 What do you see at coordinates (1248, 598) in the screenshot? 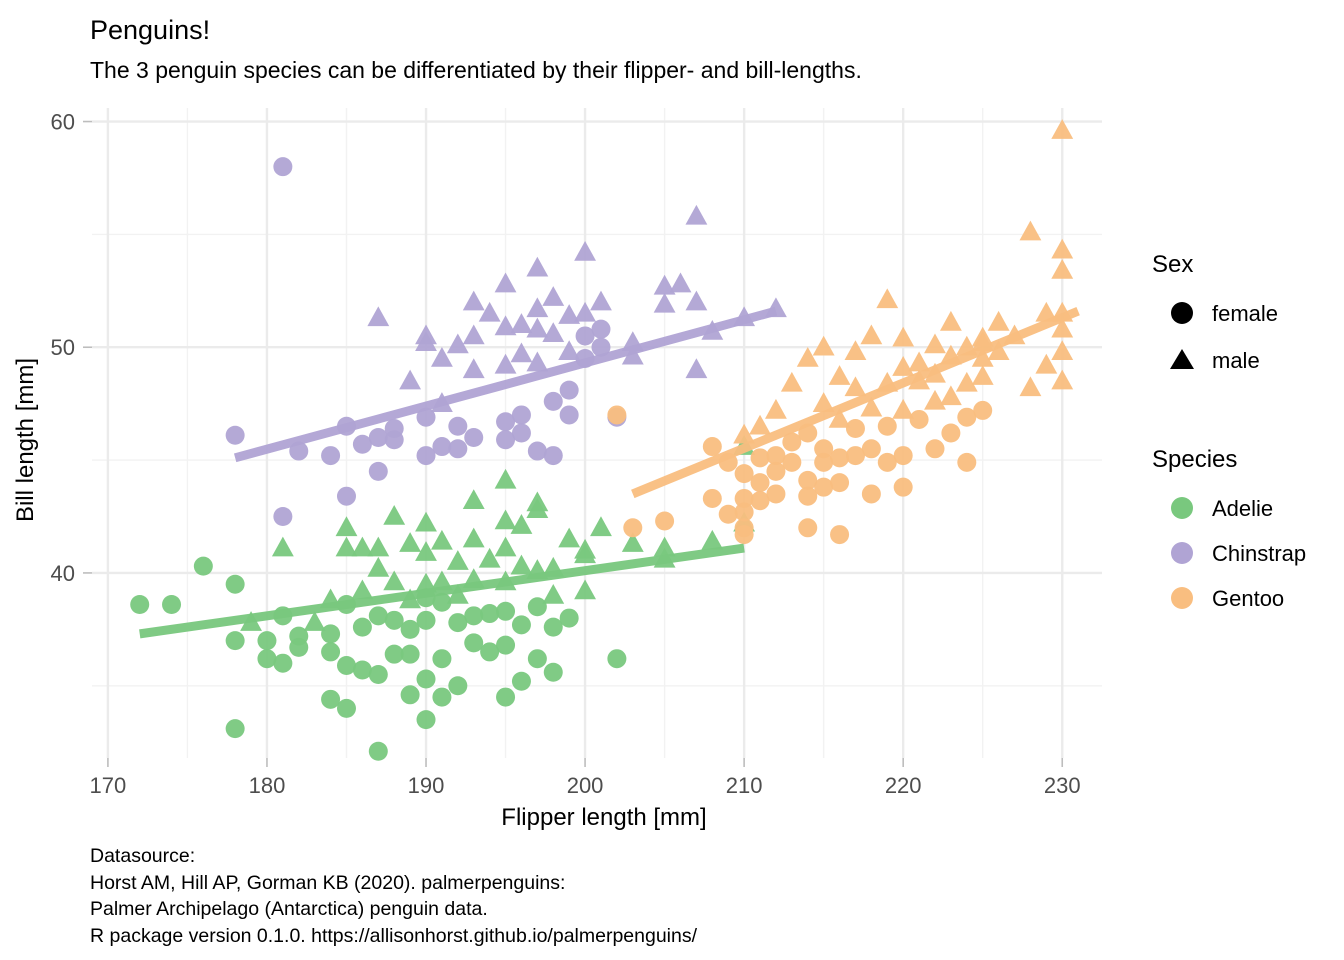
I see `legend-label-gentoo: Gentoo` at bounding box center [1248, 598].